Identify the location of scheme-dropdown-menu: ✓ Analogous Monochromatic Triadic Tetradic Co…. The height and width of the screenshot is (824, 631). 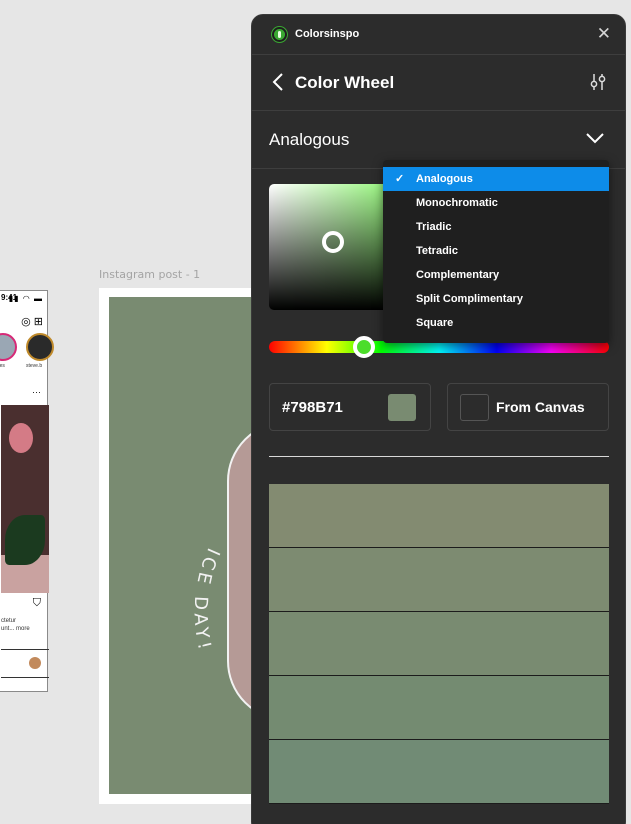
(496, 251).